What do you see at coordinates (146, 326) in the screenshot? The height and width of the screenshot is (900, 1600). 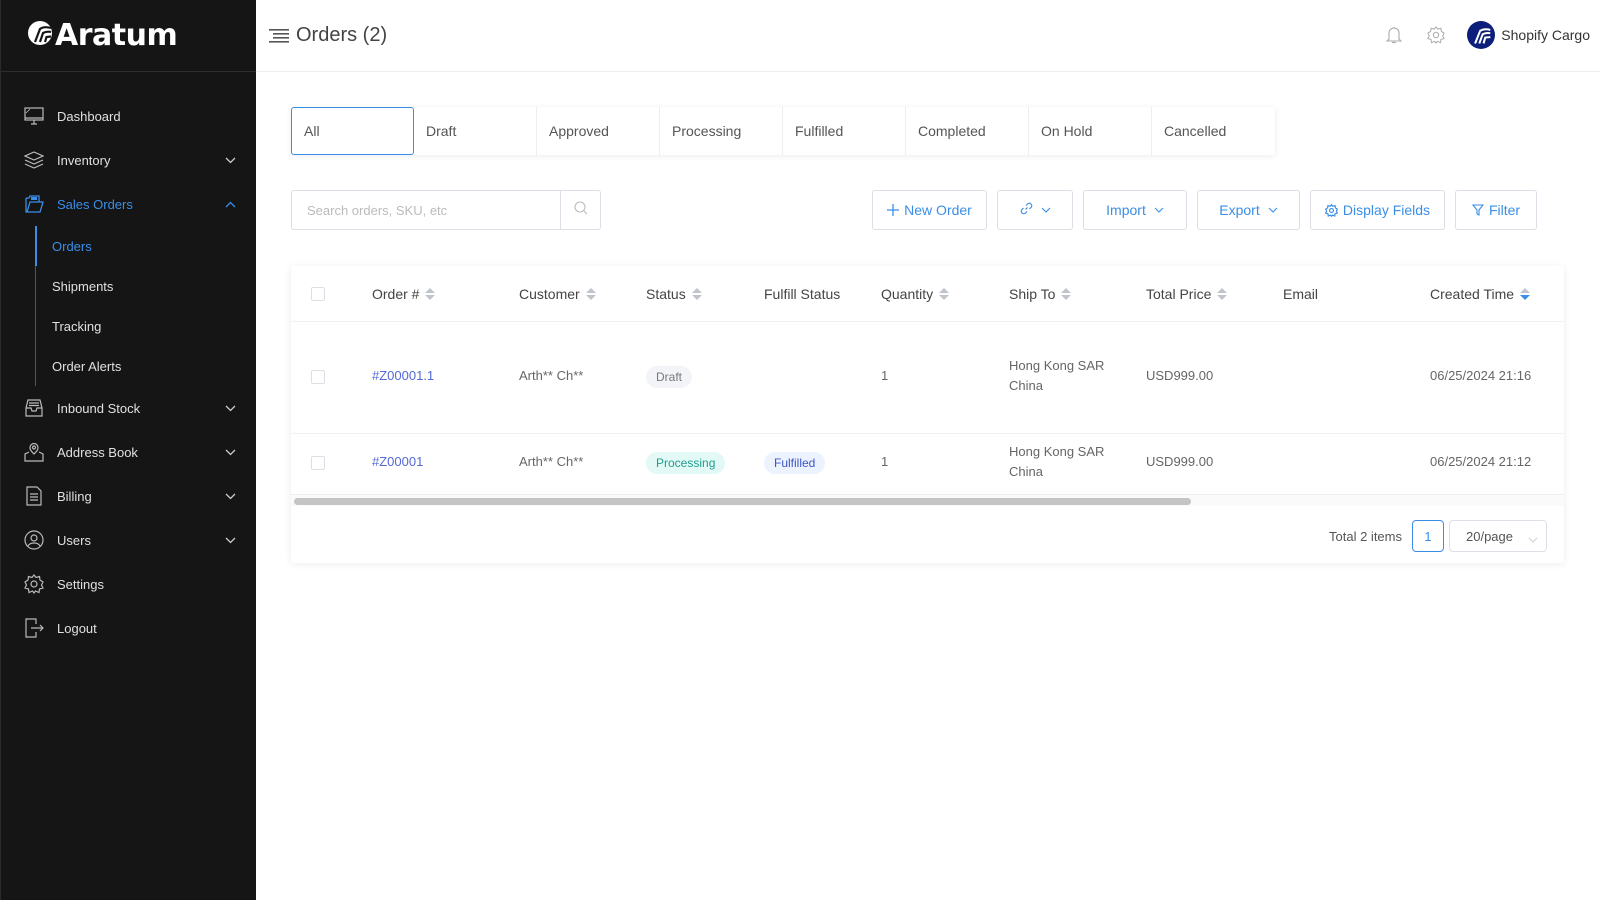 I see `sidebar-subitem-tracking: Tracking` at bounding box center [146, 326].